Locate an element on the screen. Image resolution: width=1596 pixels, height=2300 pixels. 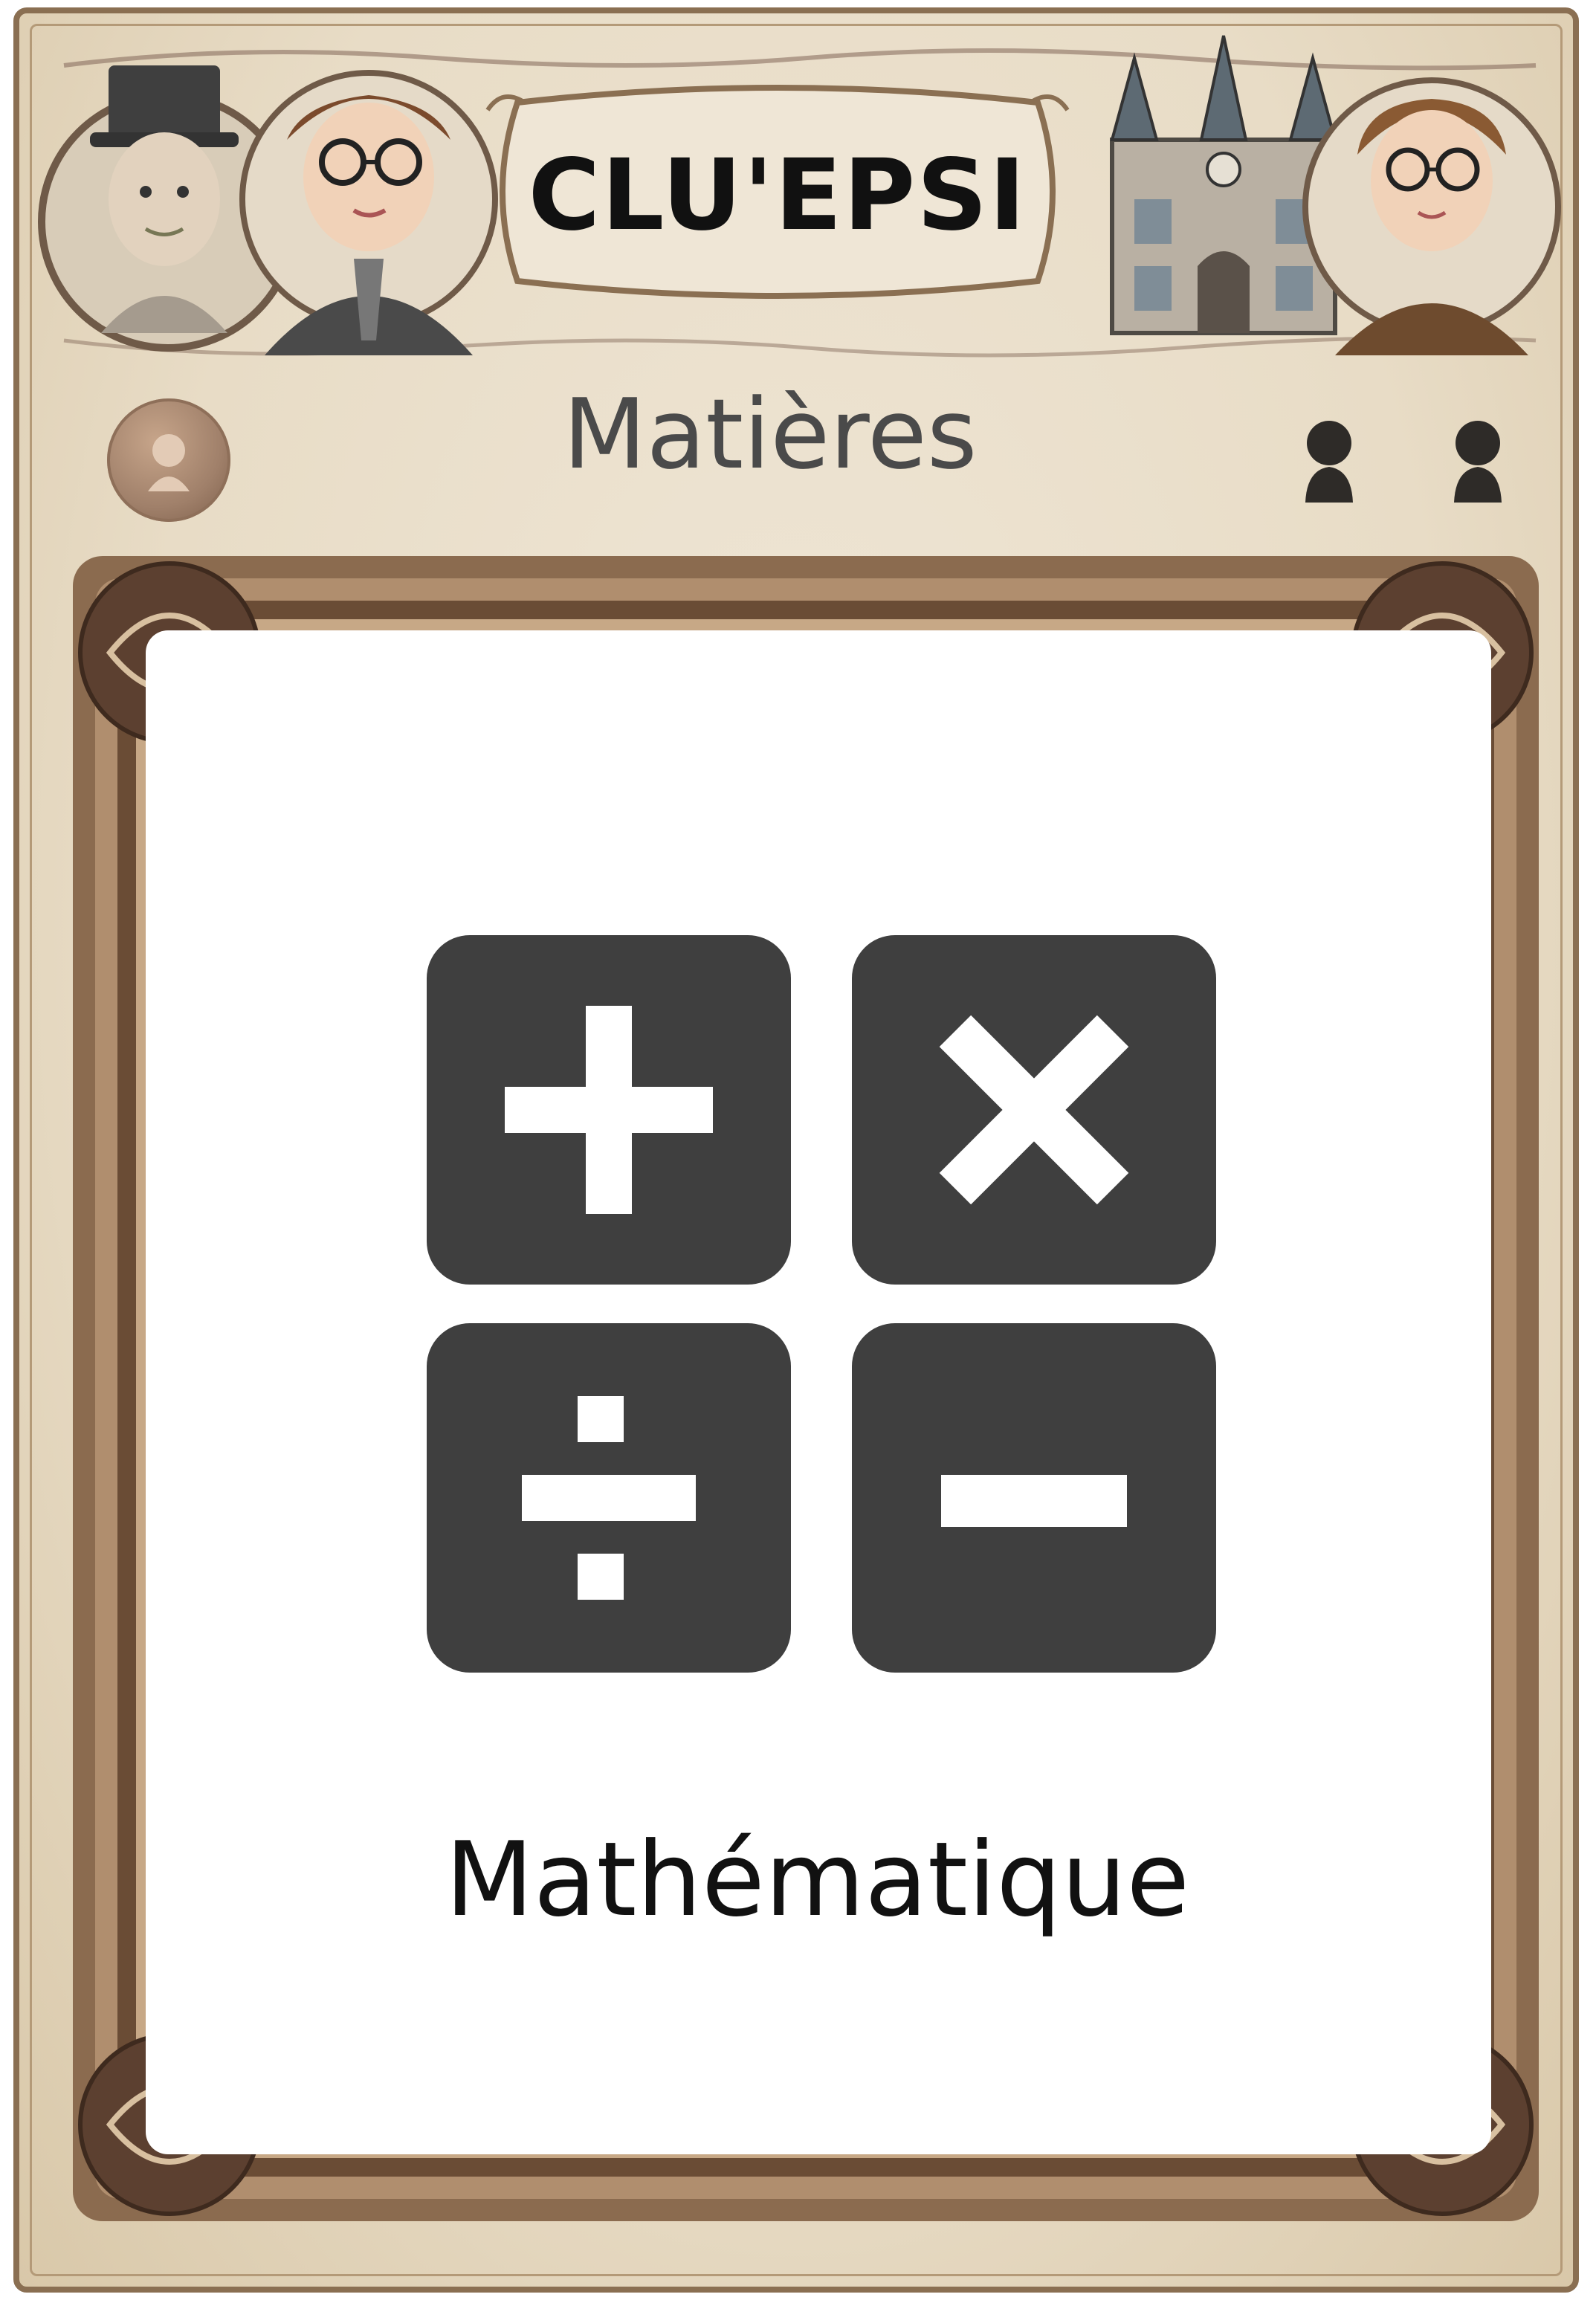
castle-school-illustration is located at coordinates (1224, 185).